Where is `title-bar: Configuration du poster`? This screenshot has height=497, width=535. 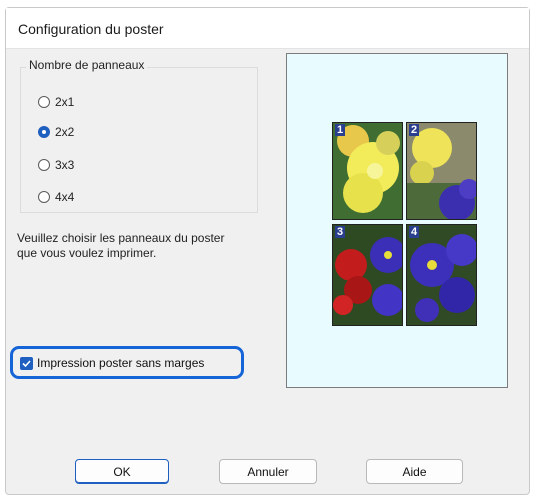 title-bar: Configuration du poster is located at coordinates (267, 28).